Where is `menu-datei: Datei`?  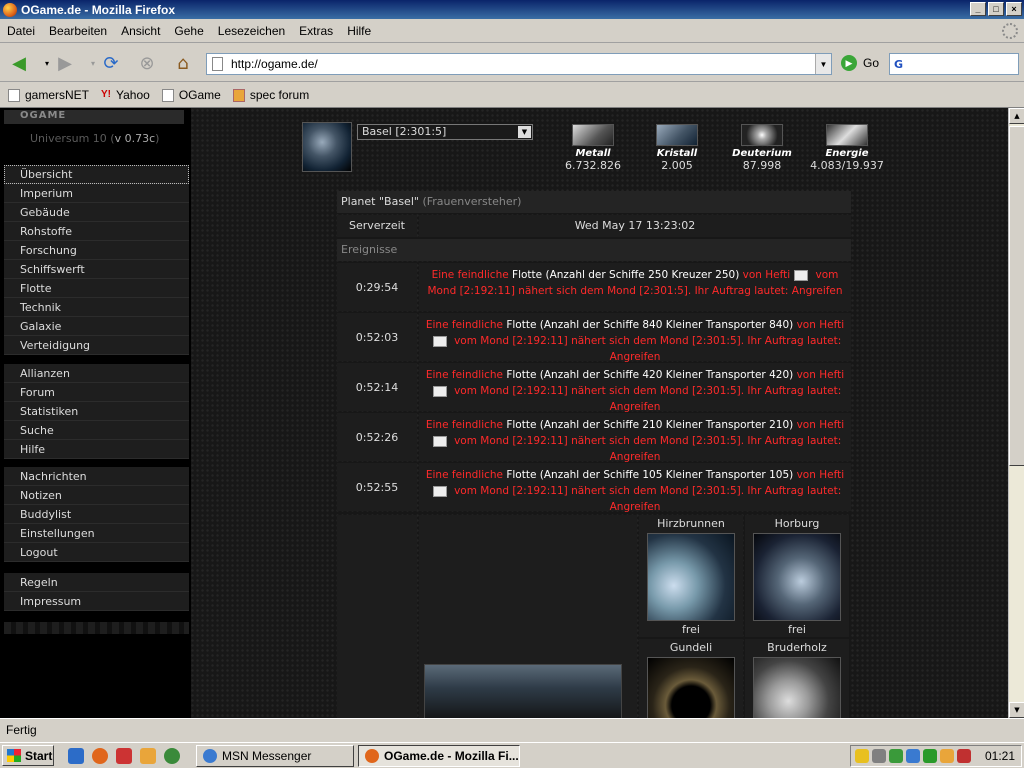 menu-datei: Datei is located at coordinates (21, 31).